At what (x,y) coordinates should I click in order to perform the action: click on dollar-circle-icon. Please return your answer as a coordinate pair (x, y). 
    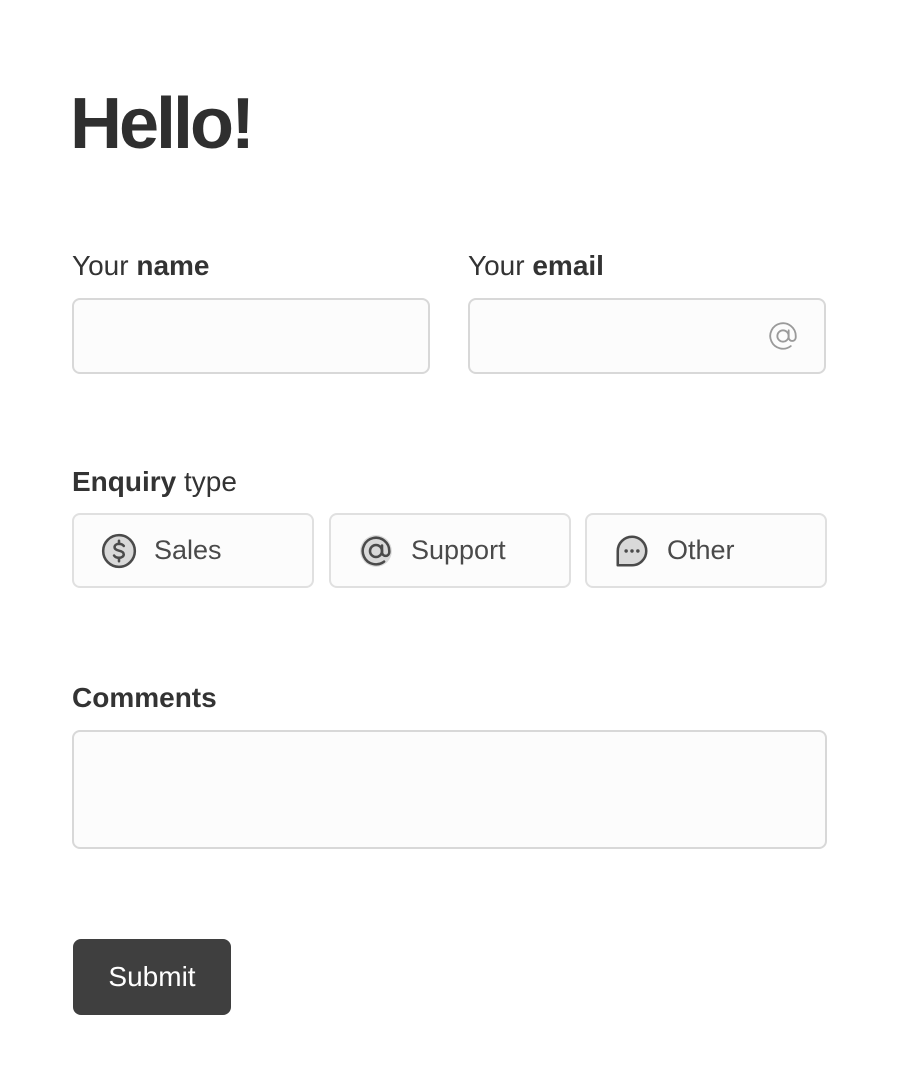
    Looking at the image, I should click on (119, 550).